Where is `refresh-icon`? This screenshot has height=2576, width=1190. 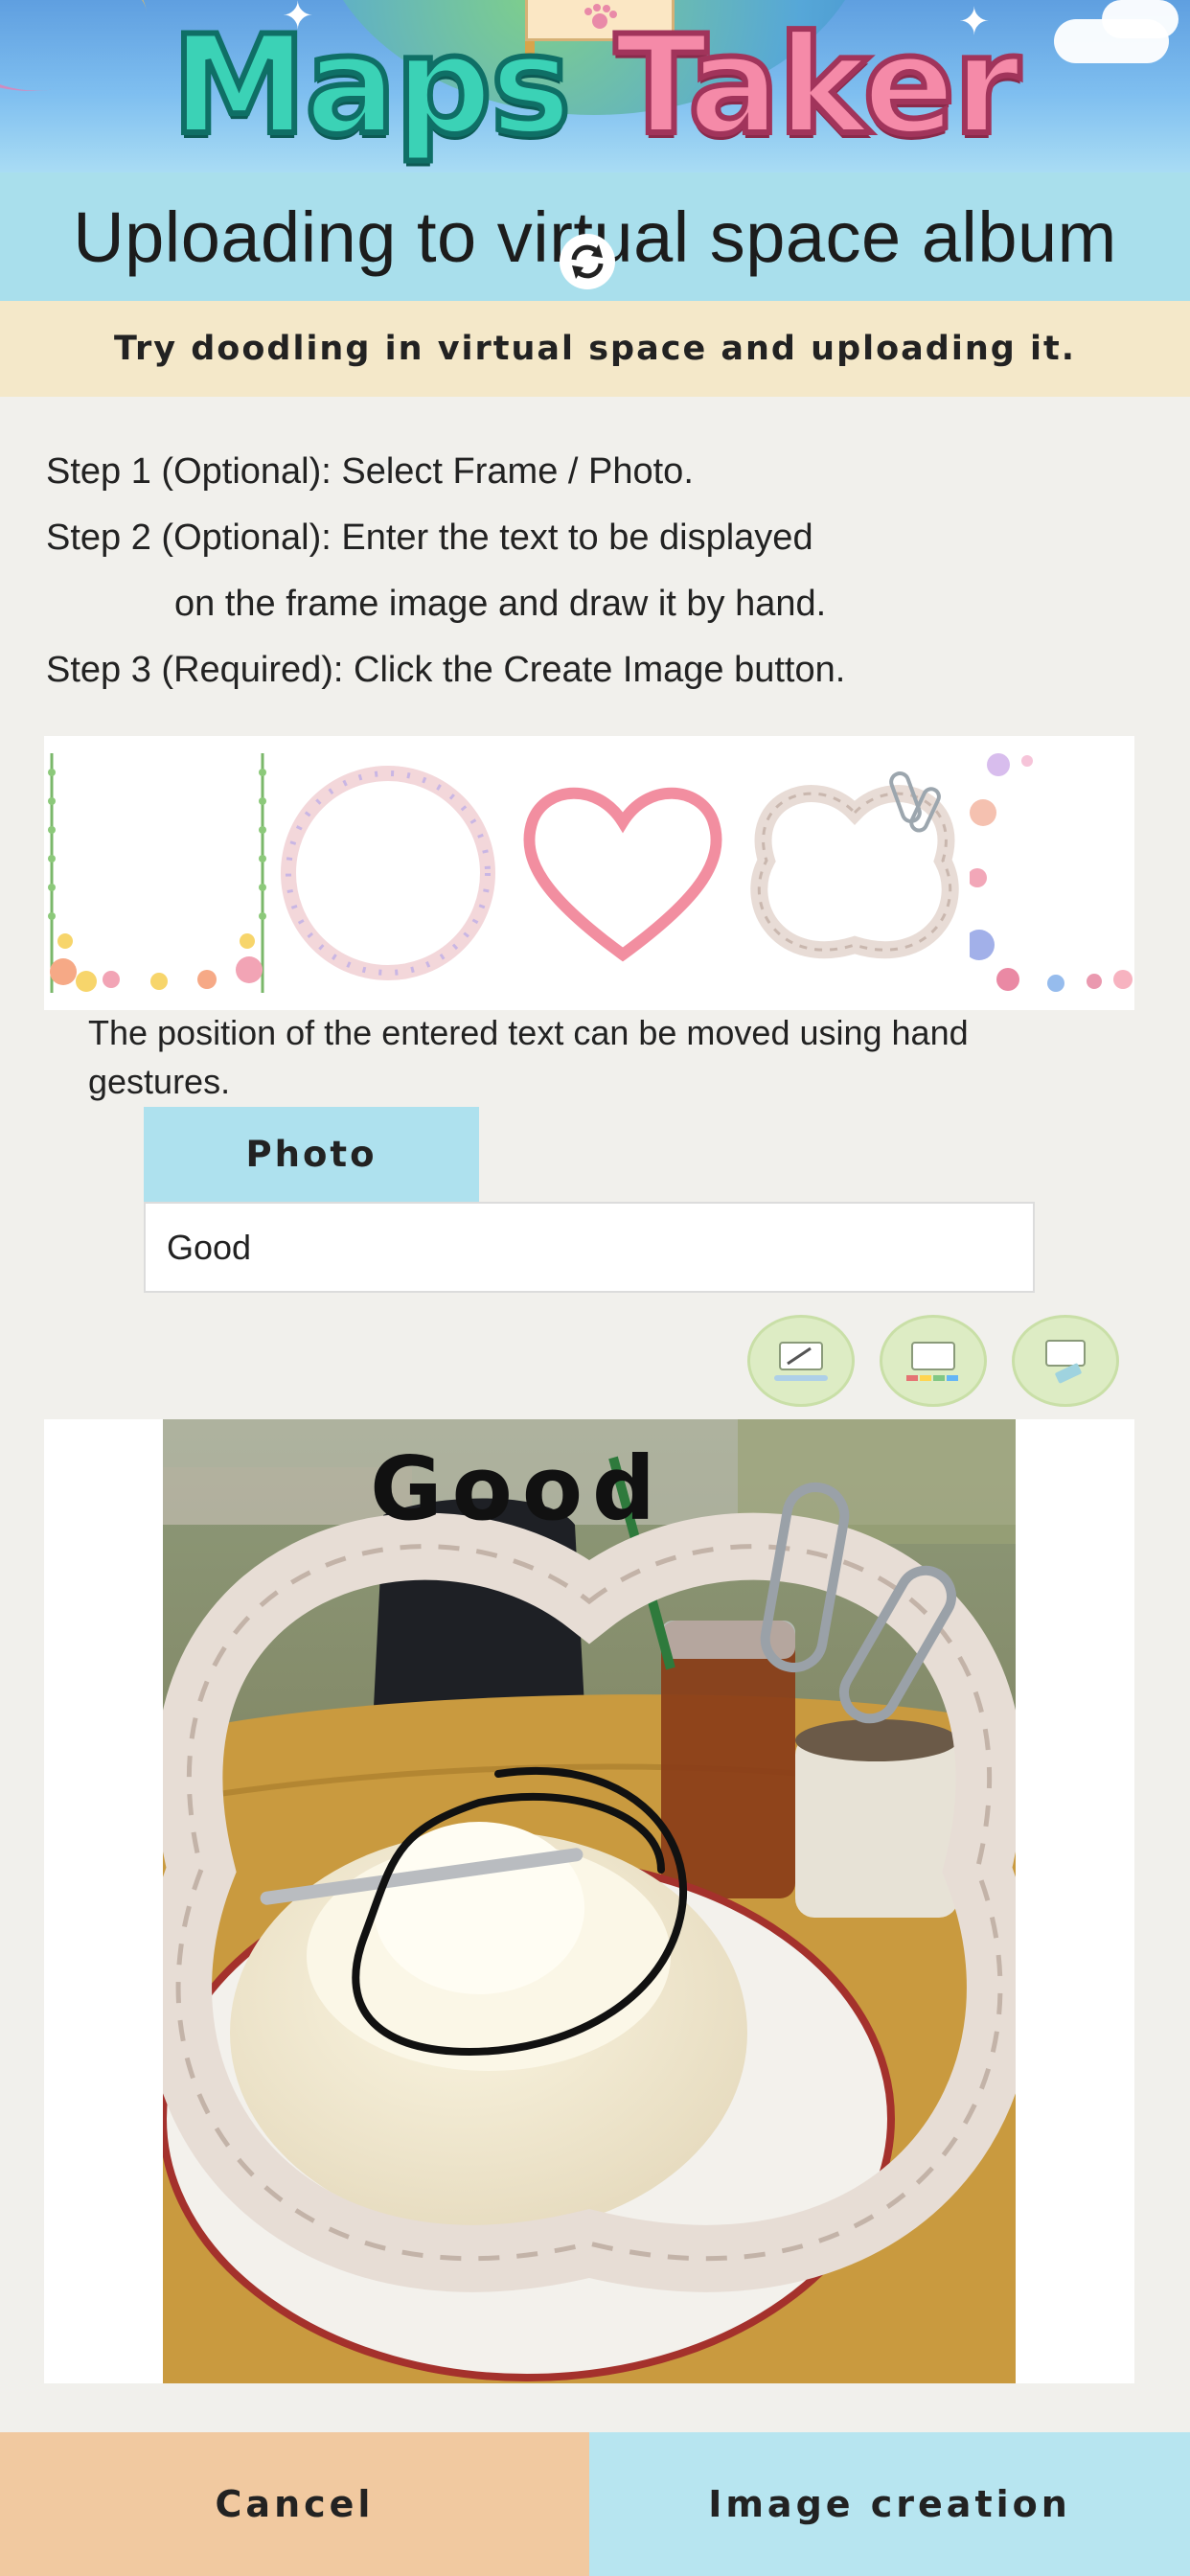
refresh-icon is located at coordinates (588, 261).